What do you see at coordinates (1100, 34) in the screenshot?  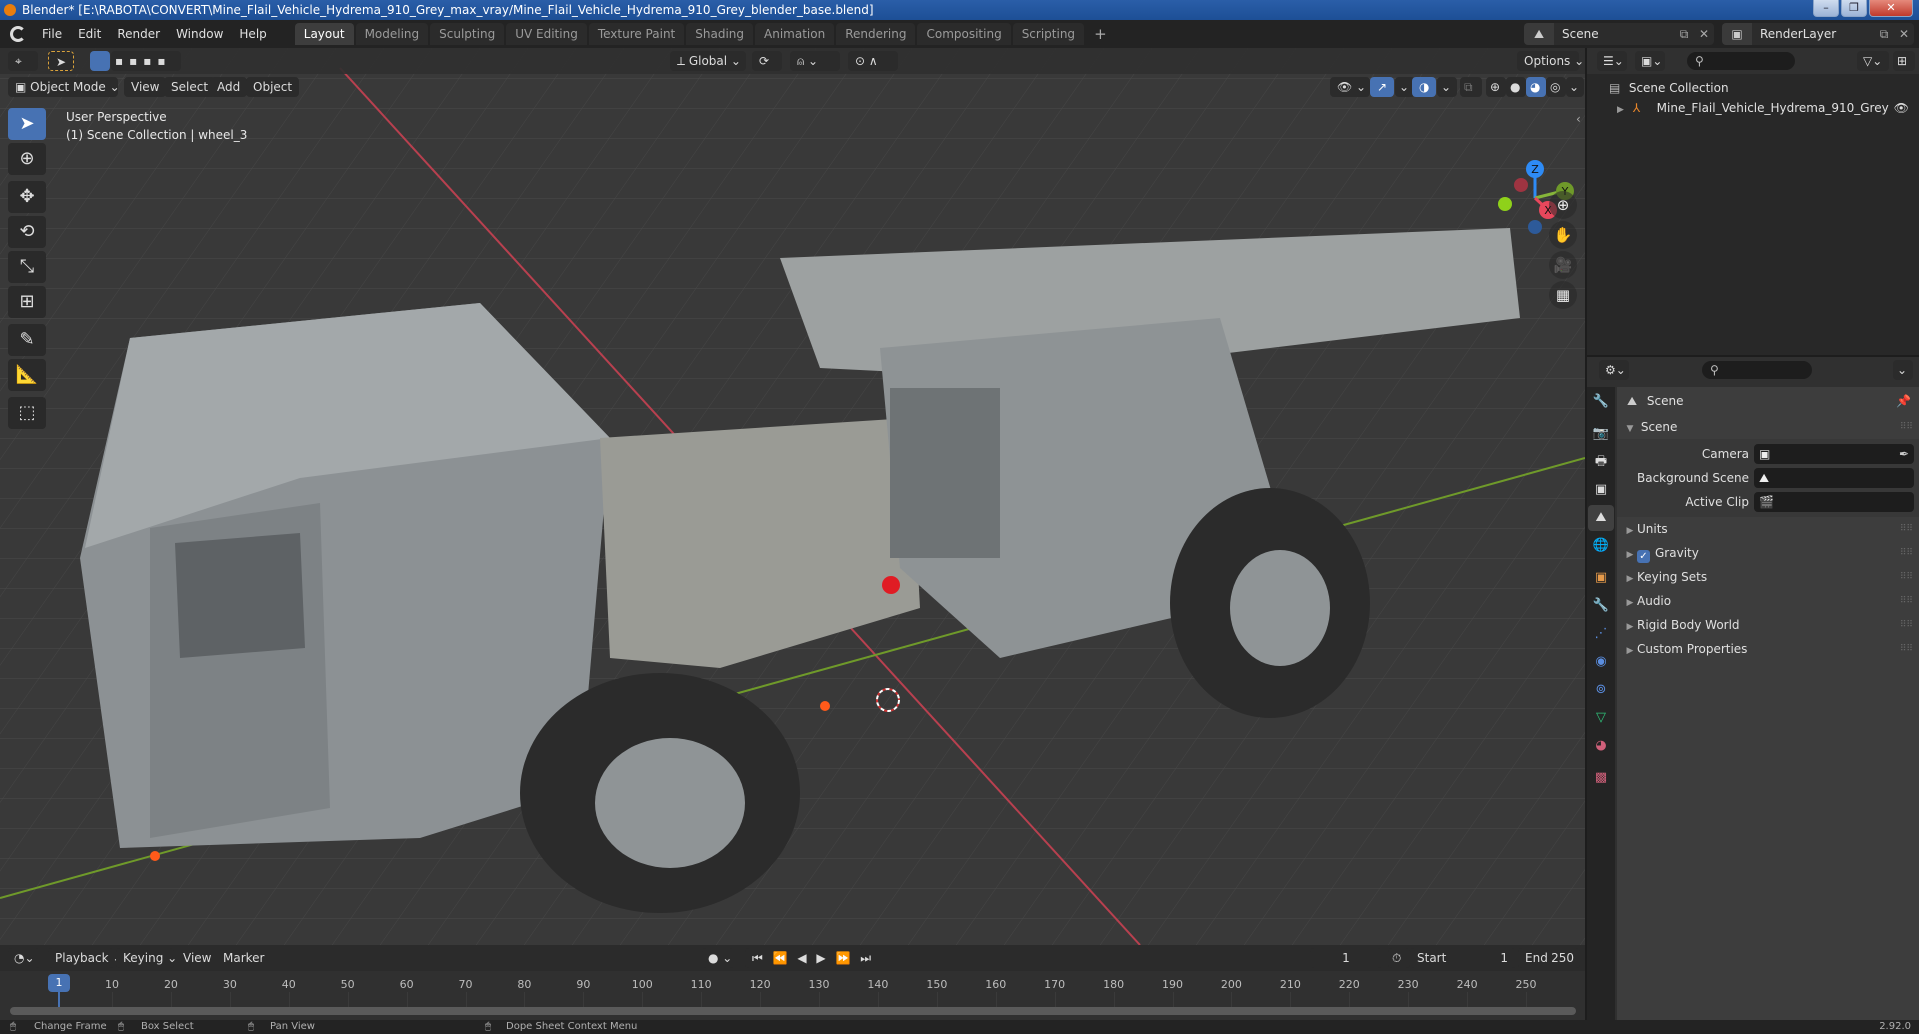 I see `add-workspace-button: +` at bounding box center [1100, 34].